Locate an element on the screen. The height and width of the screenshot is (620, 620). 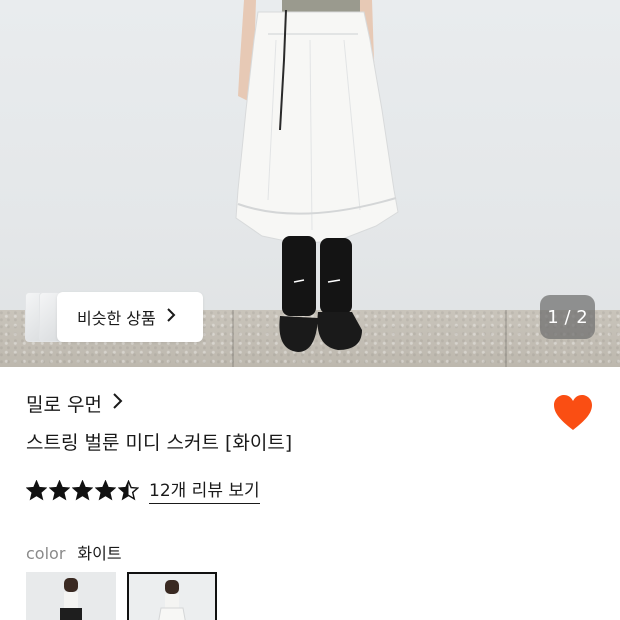
color-option-thumbnail-selected is located at coordinates (172, 596).